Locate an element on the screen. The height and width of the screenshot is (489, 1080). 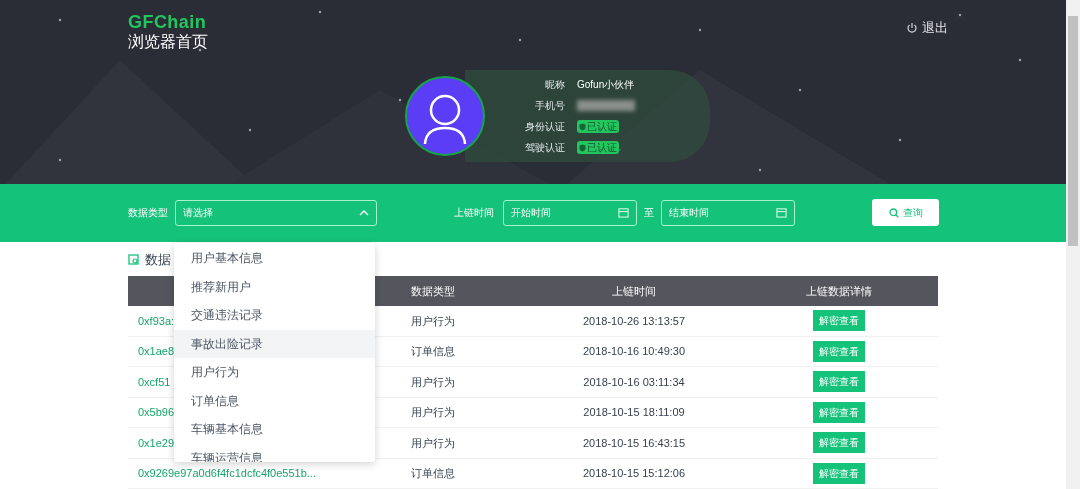
field-label: 身份认证 is located at coordinates (544, 127).